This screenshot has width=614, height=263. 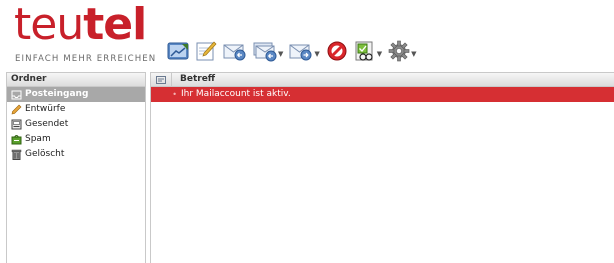 What do you see at coordinates (38, 139) in the screenshot?
I see `folder-label: Spam` at bounding box center [38, 139].